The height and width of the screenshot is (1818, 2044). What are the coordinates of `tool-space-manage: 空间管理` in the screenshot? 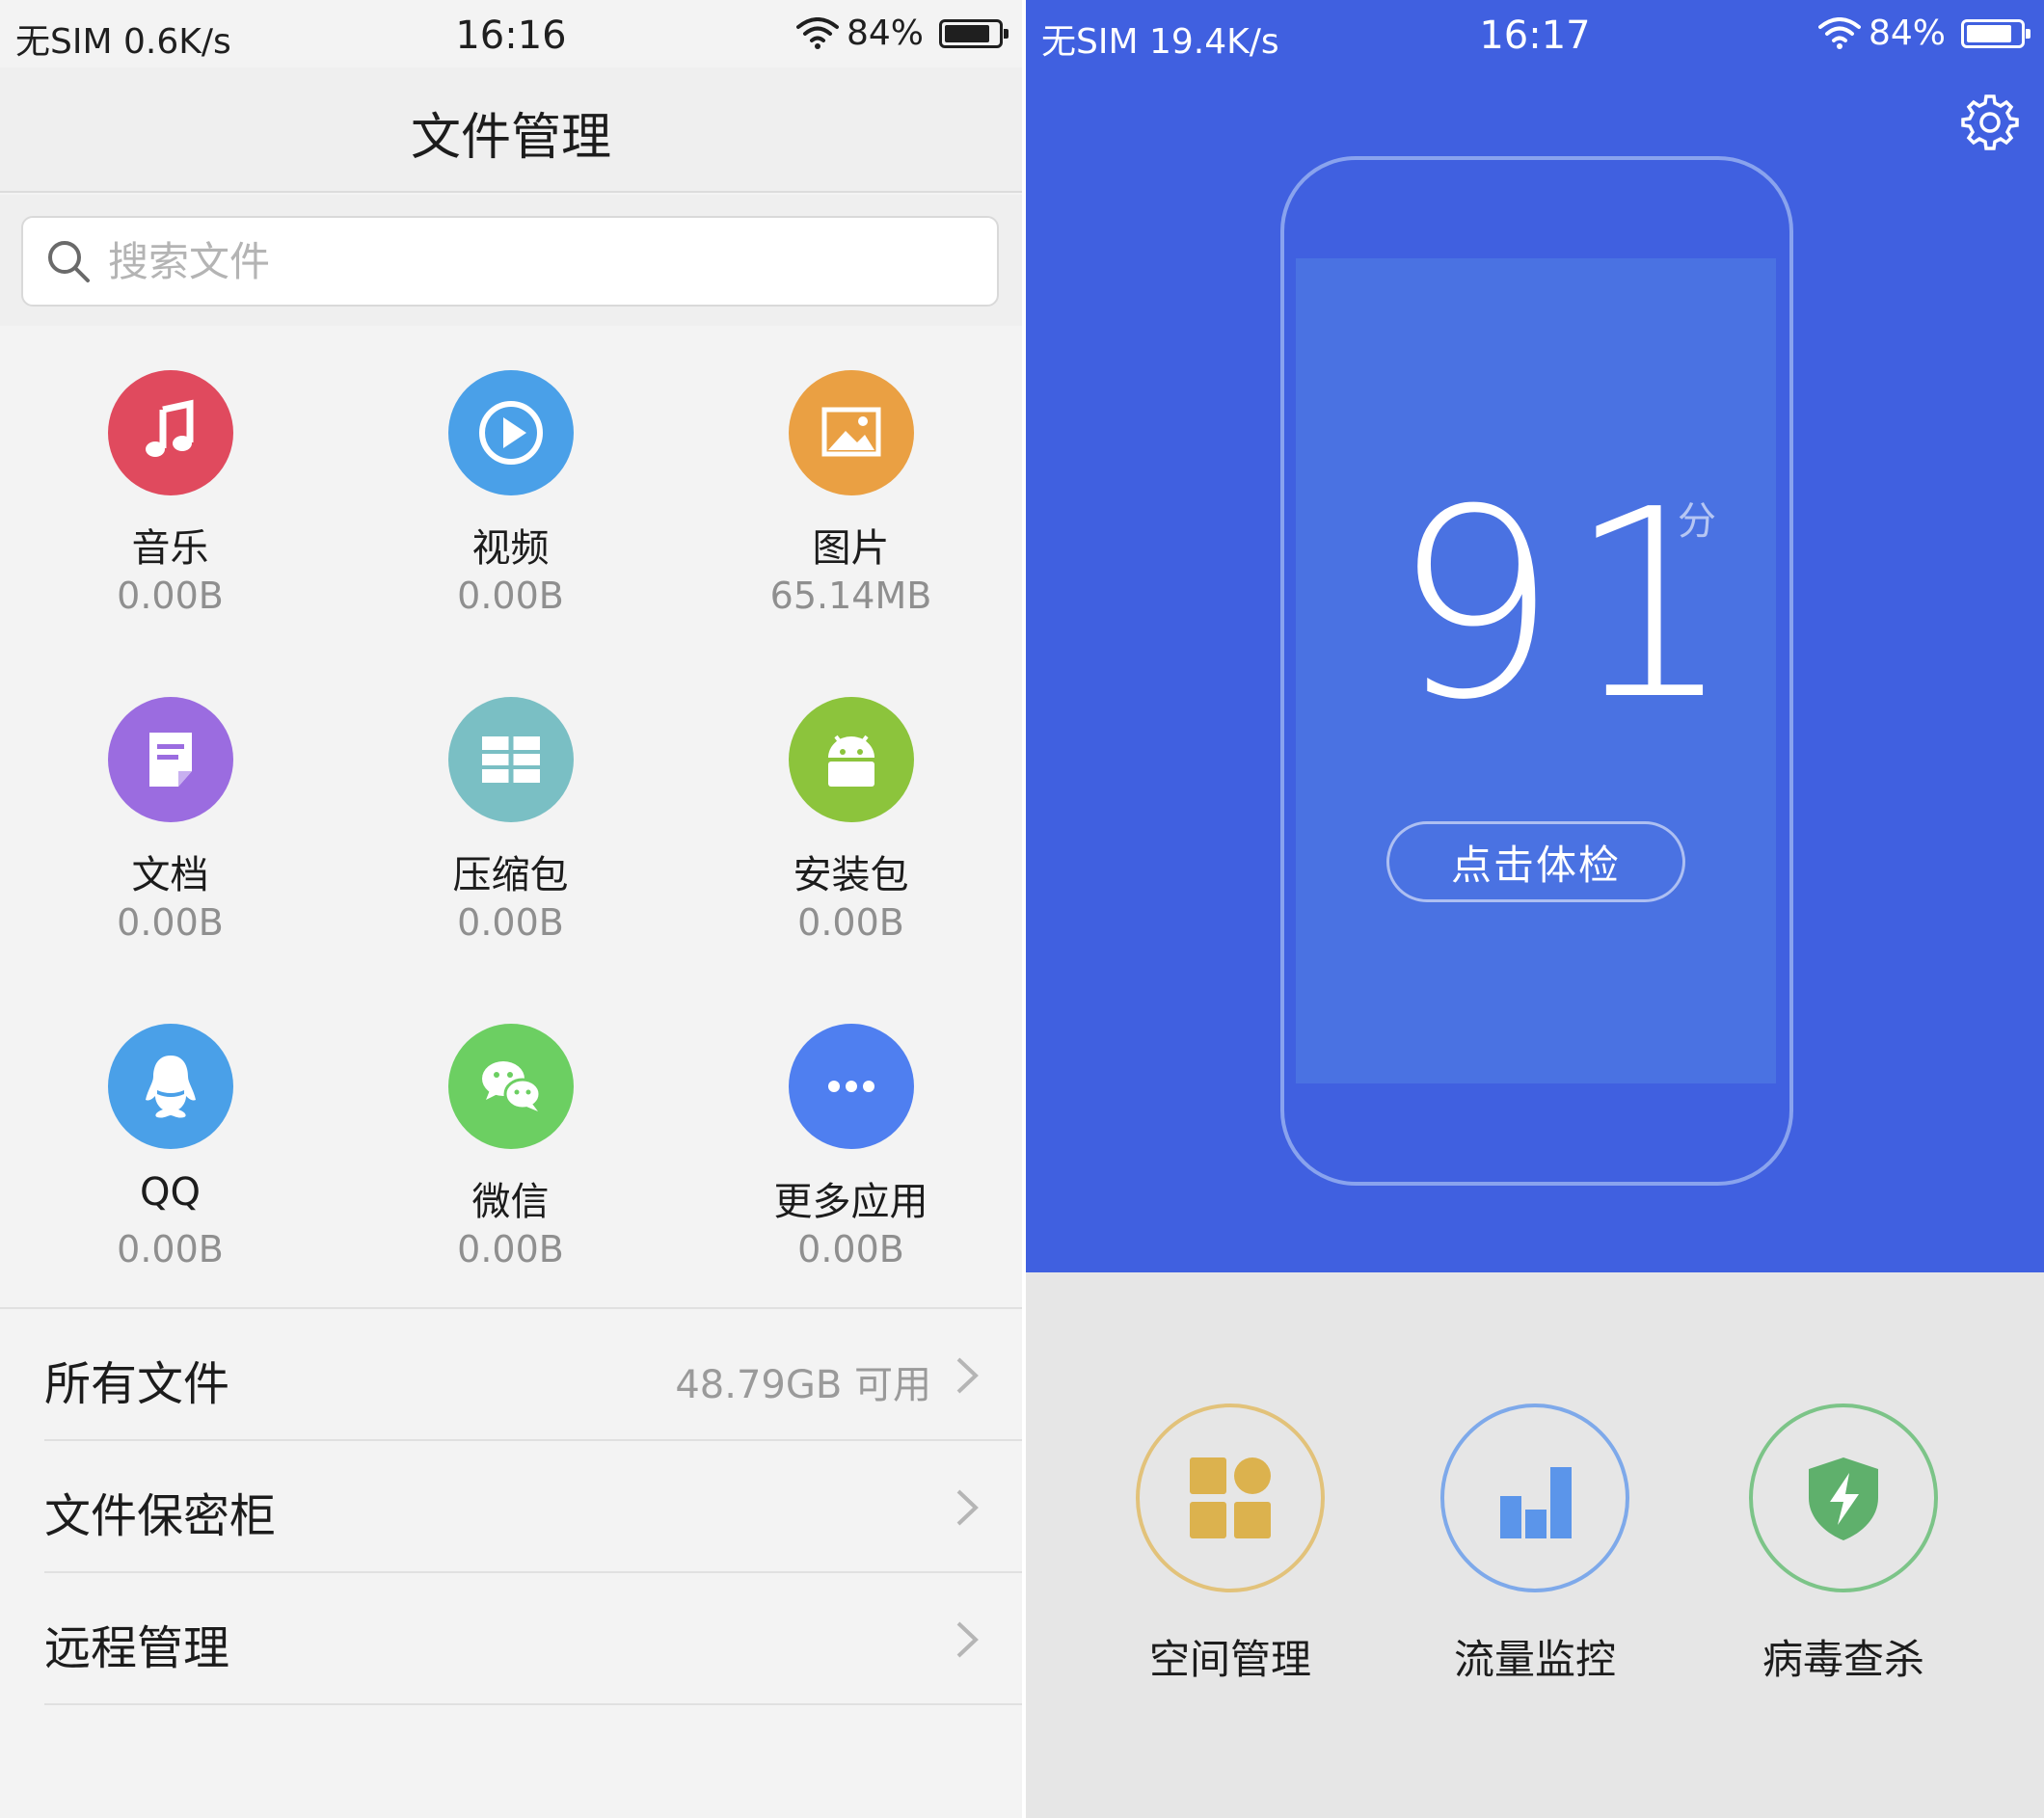 It's located at (1230, 1545).